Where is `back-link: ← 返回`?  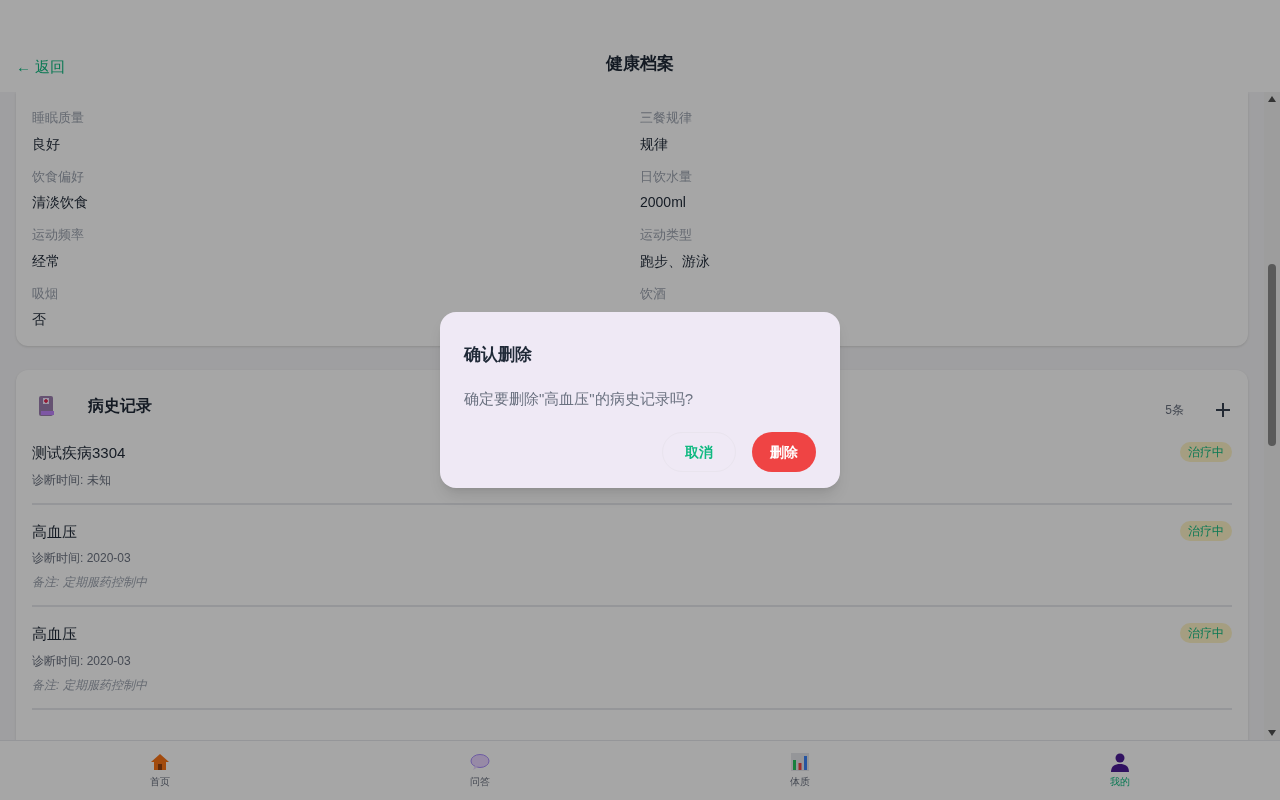
back-link: ← 返回 is located at coordinates (41, 66).